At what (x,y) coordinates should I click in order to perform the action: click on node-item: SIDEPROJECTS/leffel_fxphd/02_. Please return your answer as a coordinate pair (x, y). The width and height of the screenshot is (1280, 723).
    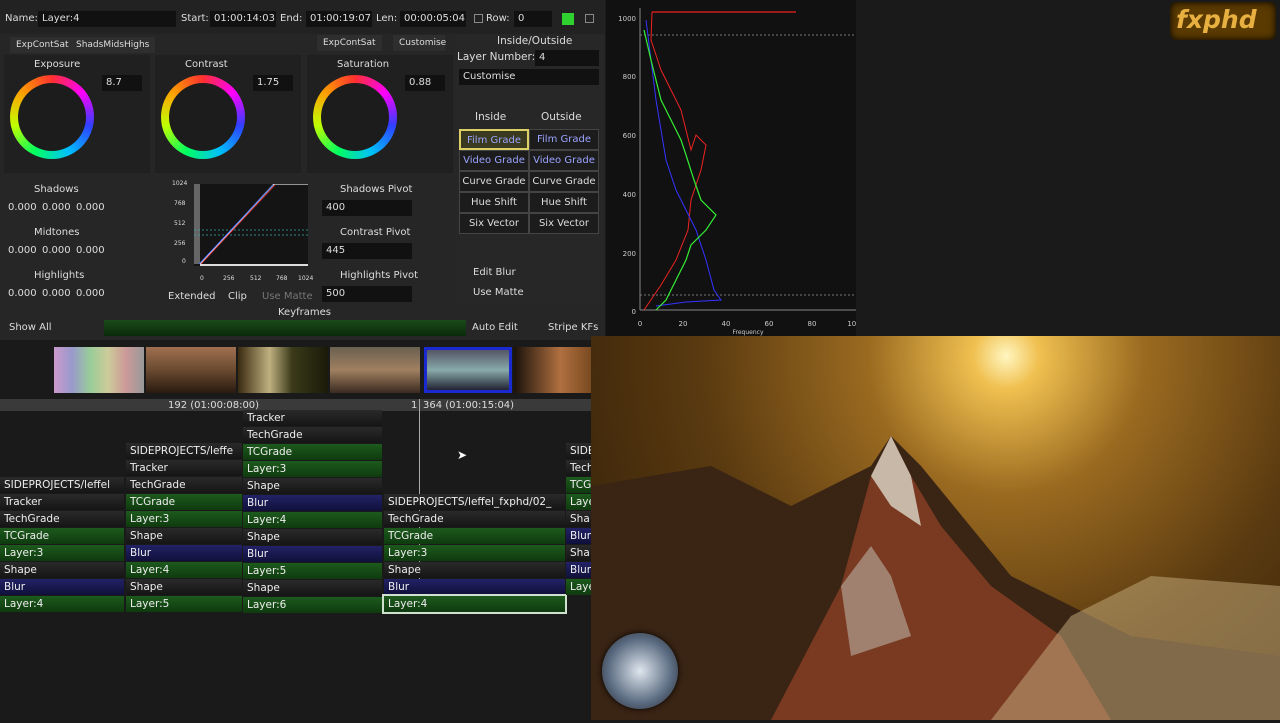
    Looking at the image, I should click on (474, 502).